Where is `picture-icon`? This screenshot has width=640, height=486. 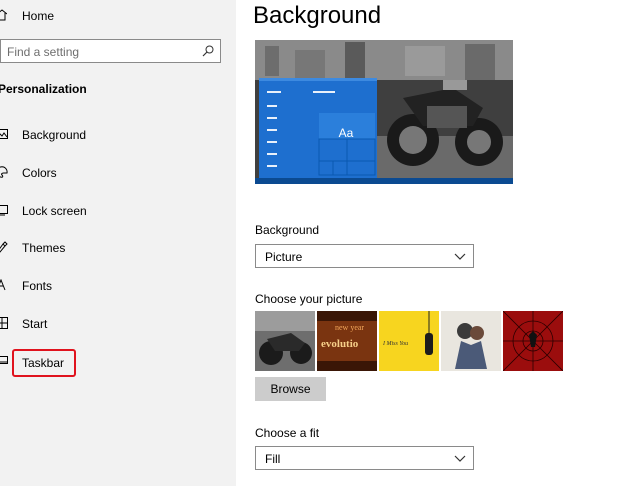 picture-icon is located at coordinates (4, 134).